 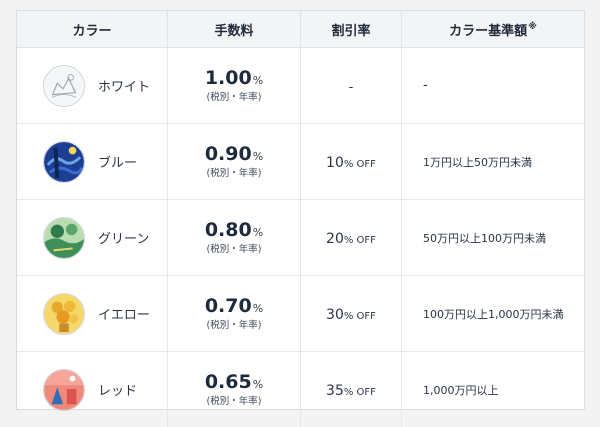 I want to click on table-header-row: カラー 手数料 割引率 カラー基準額※, so click(x=300, y=29).